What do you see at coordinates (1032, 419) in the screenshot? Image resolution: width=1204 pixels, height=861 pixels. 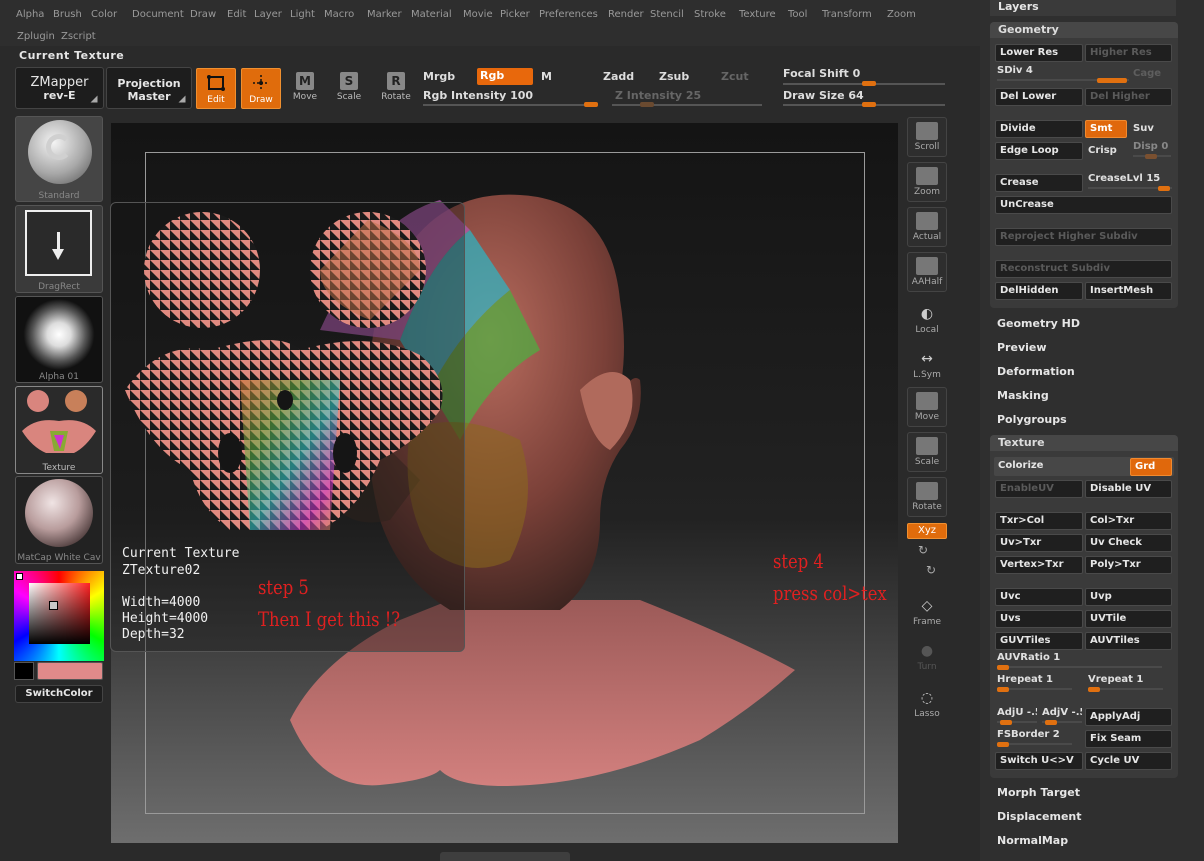 I see `polygroups-header: Polygroups` at bounding box center [1032, 419].